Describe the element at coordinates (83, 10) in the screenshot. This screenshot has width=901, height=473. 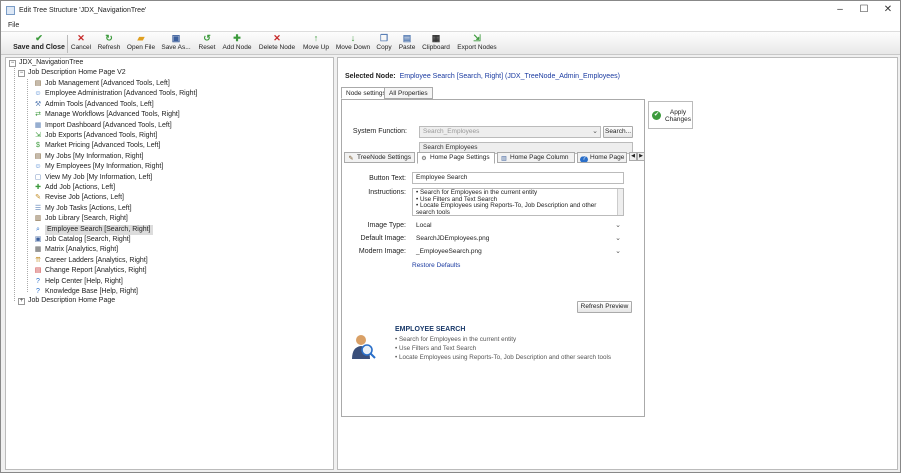
I see `window-title: Edit Tree Structure 'JDX_NavigationTree'` at that location.